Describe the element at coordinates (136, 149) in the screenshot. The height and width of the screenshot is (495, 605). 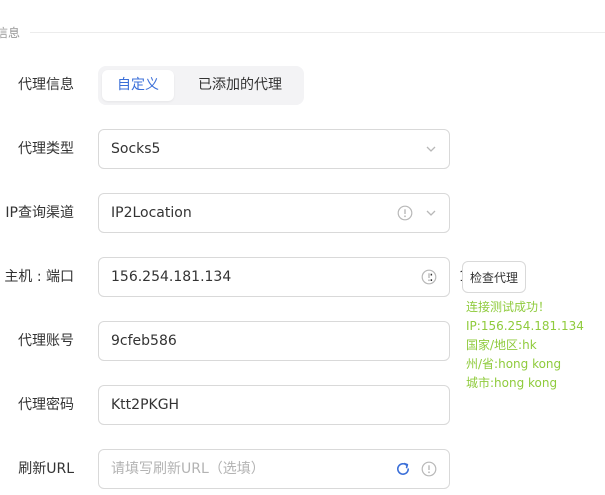
I see `proxy-type-value: Socks5` at that location.